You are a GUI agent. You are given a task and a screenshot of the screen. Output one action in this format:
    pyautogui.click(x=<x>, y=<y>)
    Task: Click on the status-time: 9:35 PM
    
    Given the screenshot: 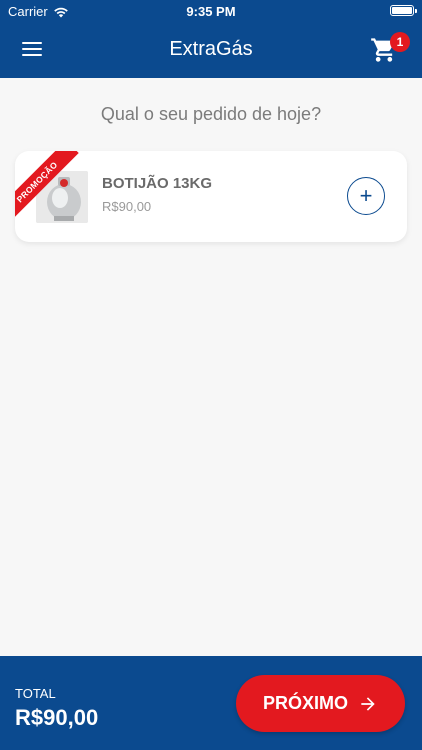 What is the action you would take?
    pyautogui.click(x=211, y=11)
    